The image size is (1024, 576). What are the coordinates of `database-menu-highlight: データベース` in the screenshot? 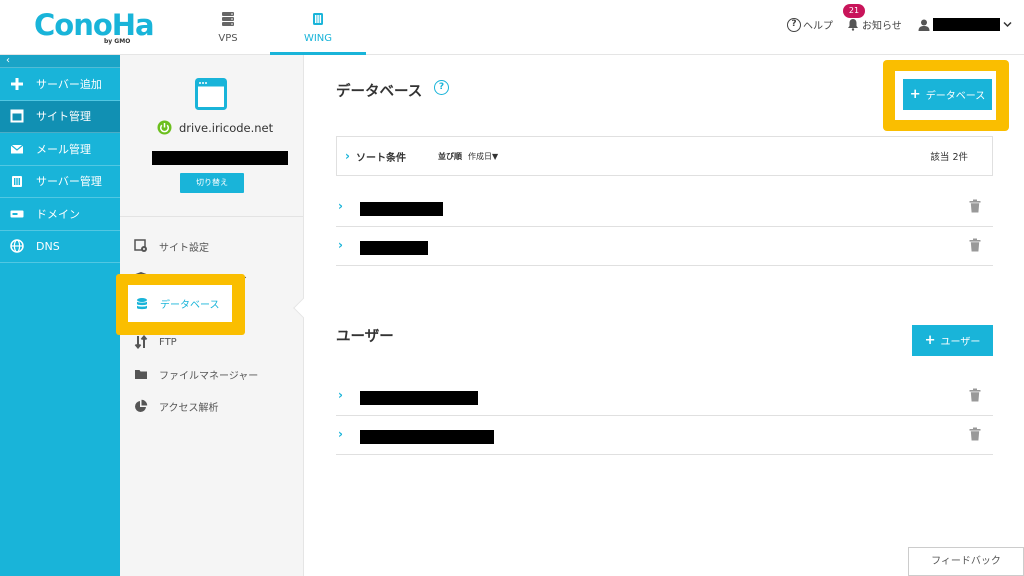 It's located at (180, 304).